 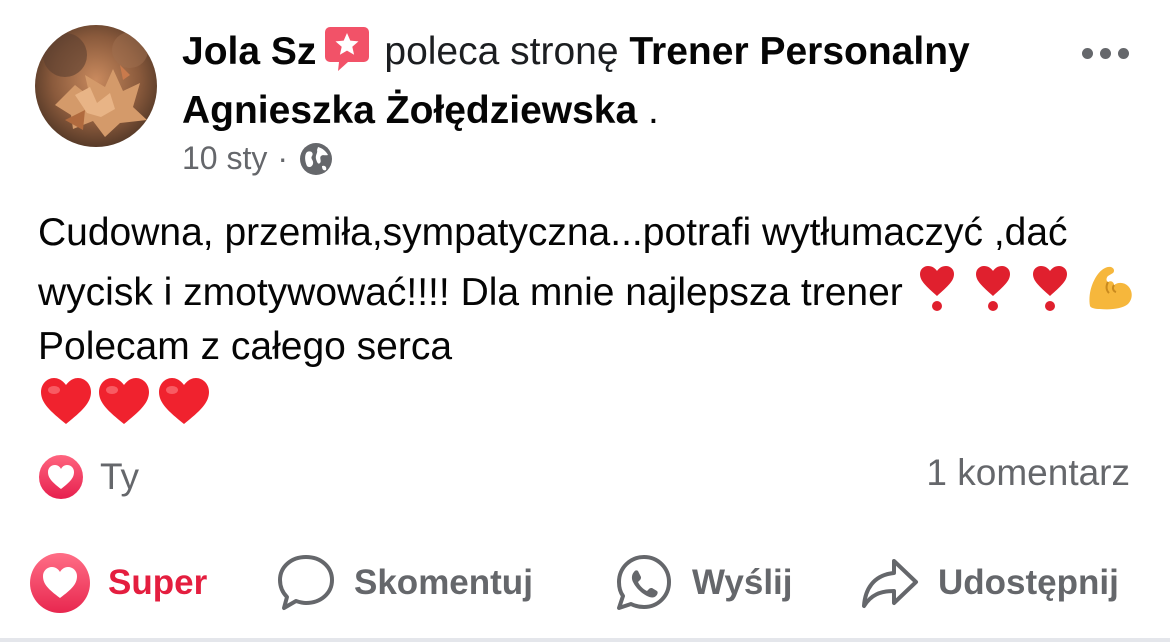 What do you see at coordinates (585, 583) in the screenshot?
I see `post-action-bar: Super Skomentuj Wyślij Udostępnij` at bounding box center [585, 583].